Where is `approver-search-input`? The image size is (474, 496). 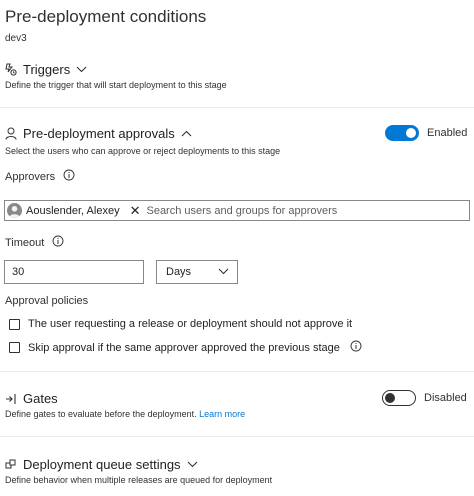
approver-search-input is located at coordinates (296, 210).